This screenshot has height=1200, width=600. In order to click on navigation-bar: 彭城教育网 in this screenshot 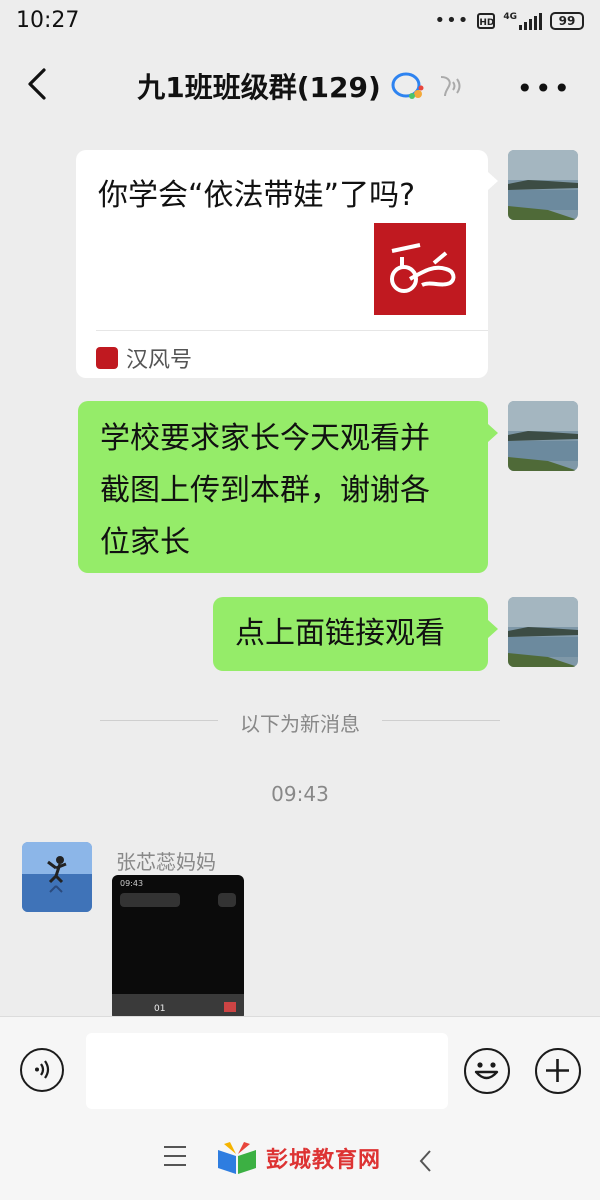, I will do `click(300, 1162)`.